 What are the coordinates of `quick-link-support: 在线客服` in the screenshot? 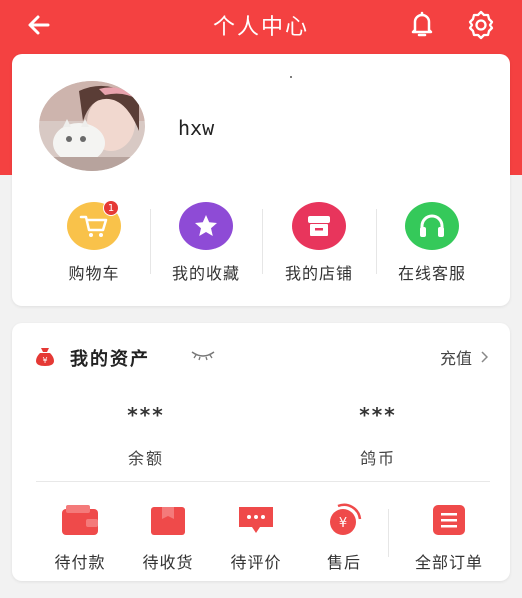 It's located at (432, 242).